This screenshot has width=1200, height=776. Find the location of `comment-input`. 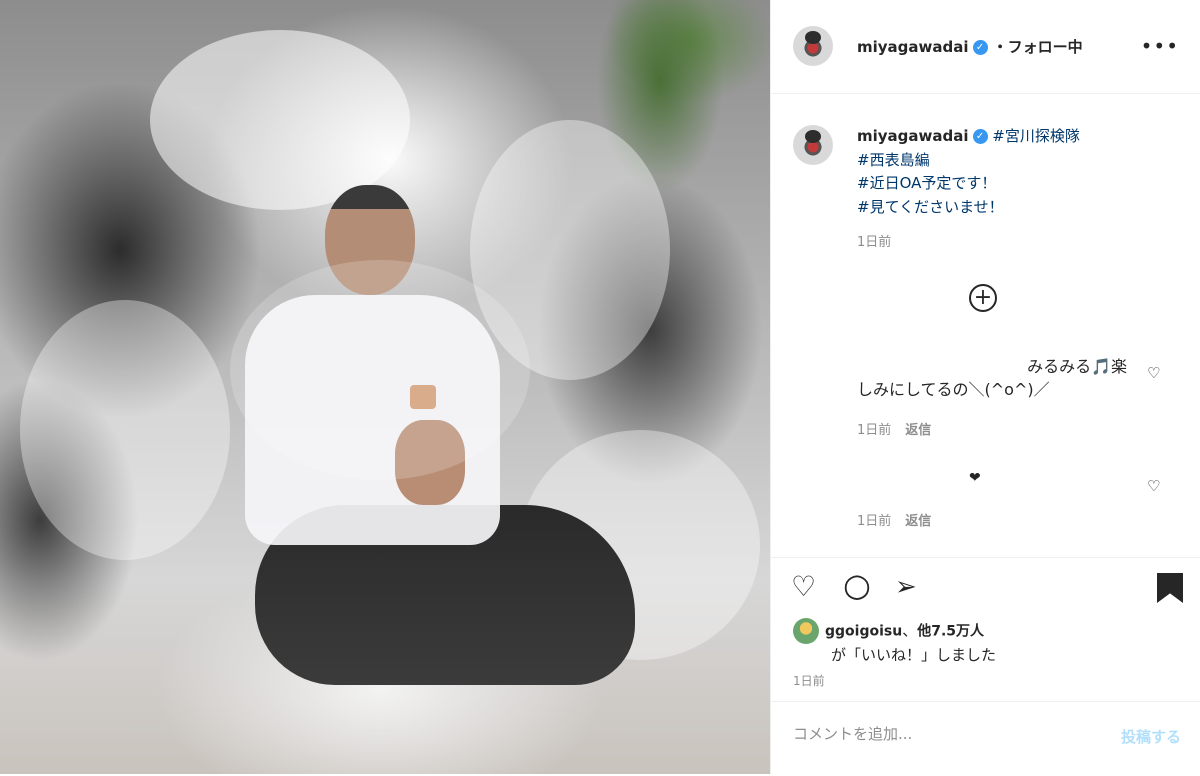

comment-input is located at coordinates (933, 734).